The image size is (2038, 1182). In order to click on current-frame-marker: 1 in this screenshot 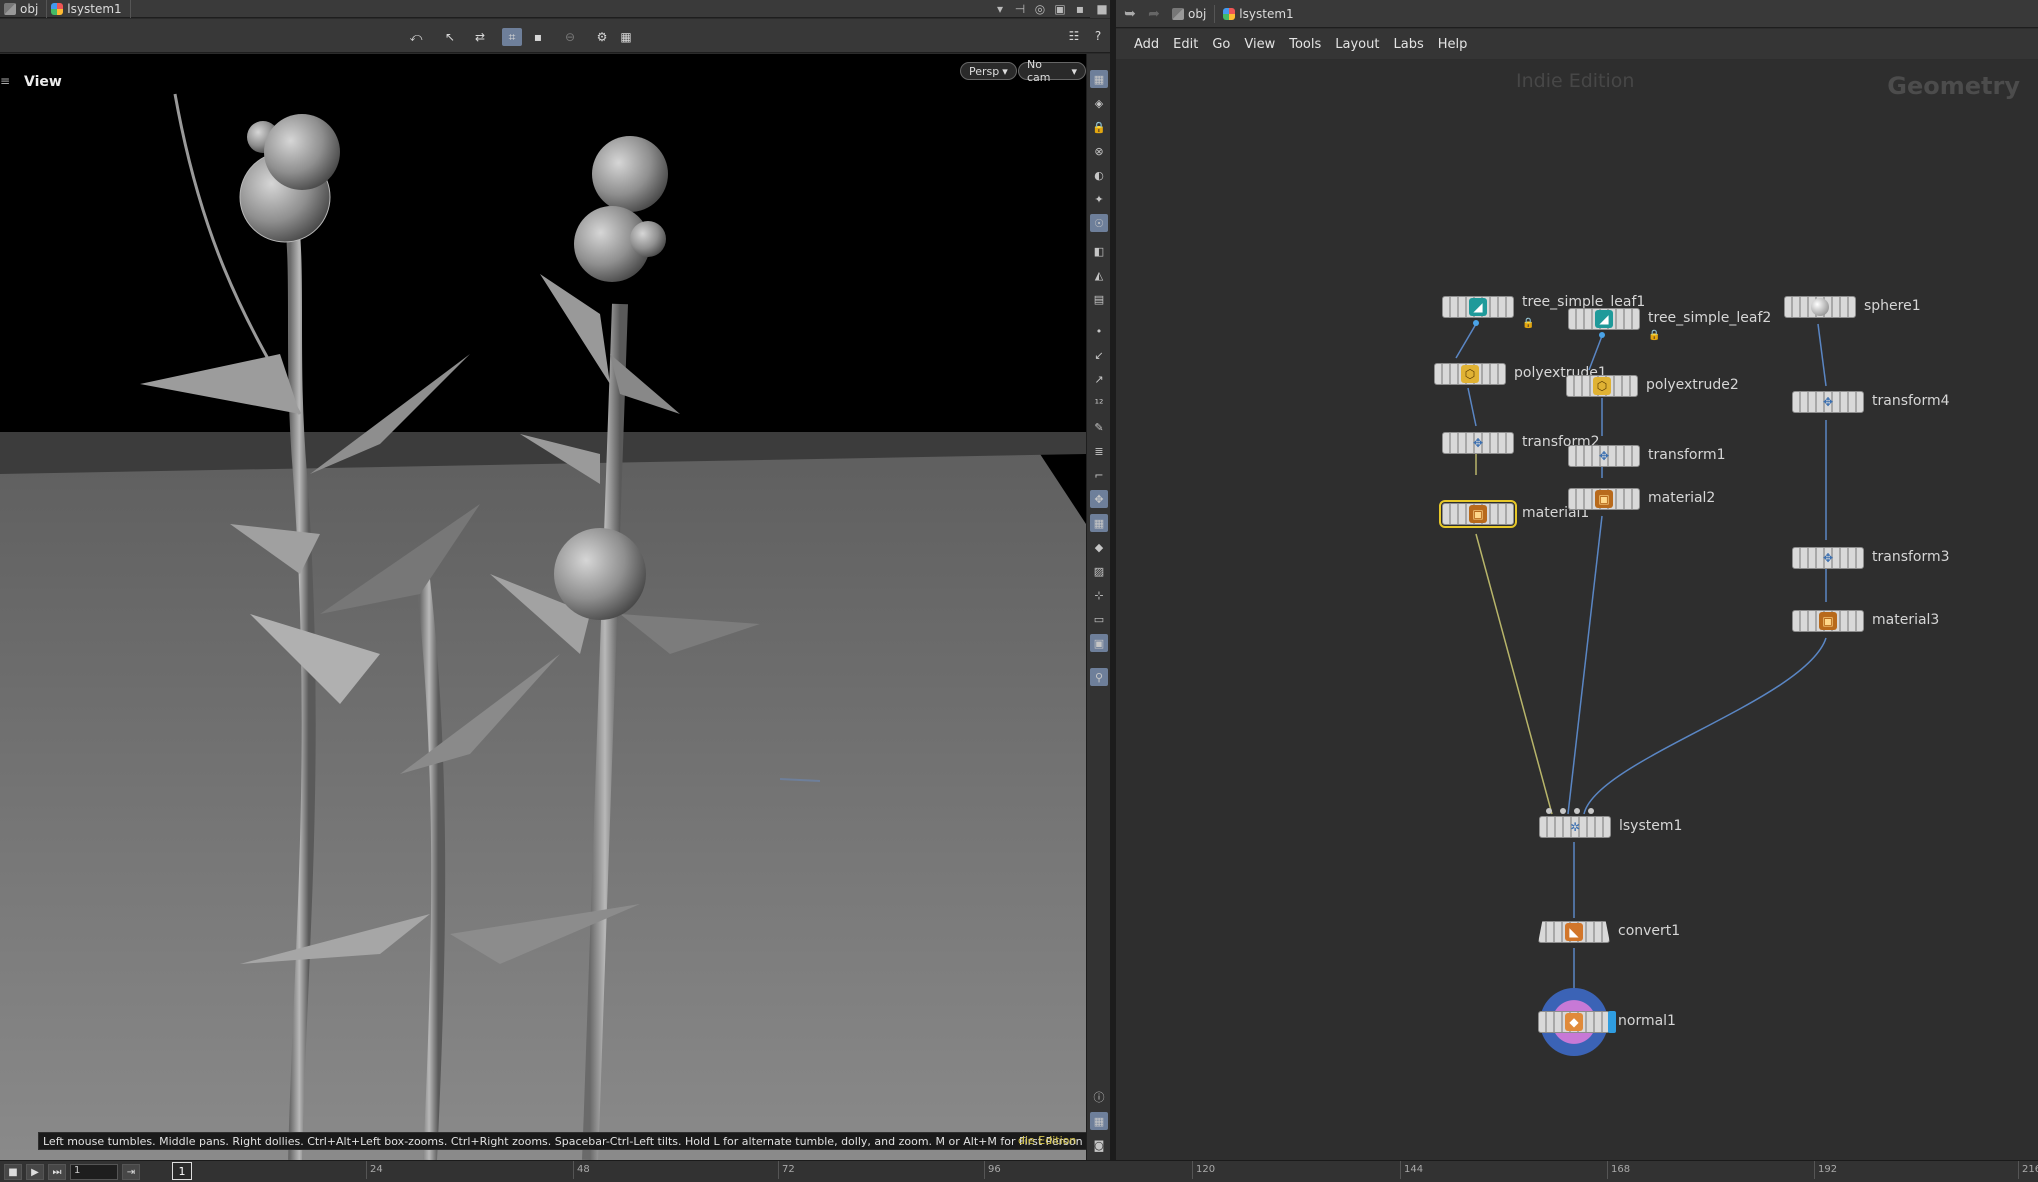, I will do `click(182, 1171)`.